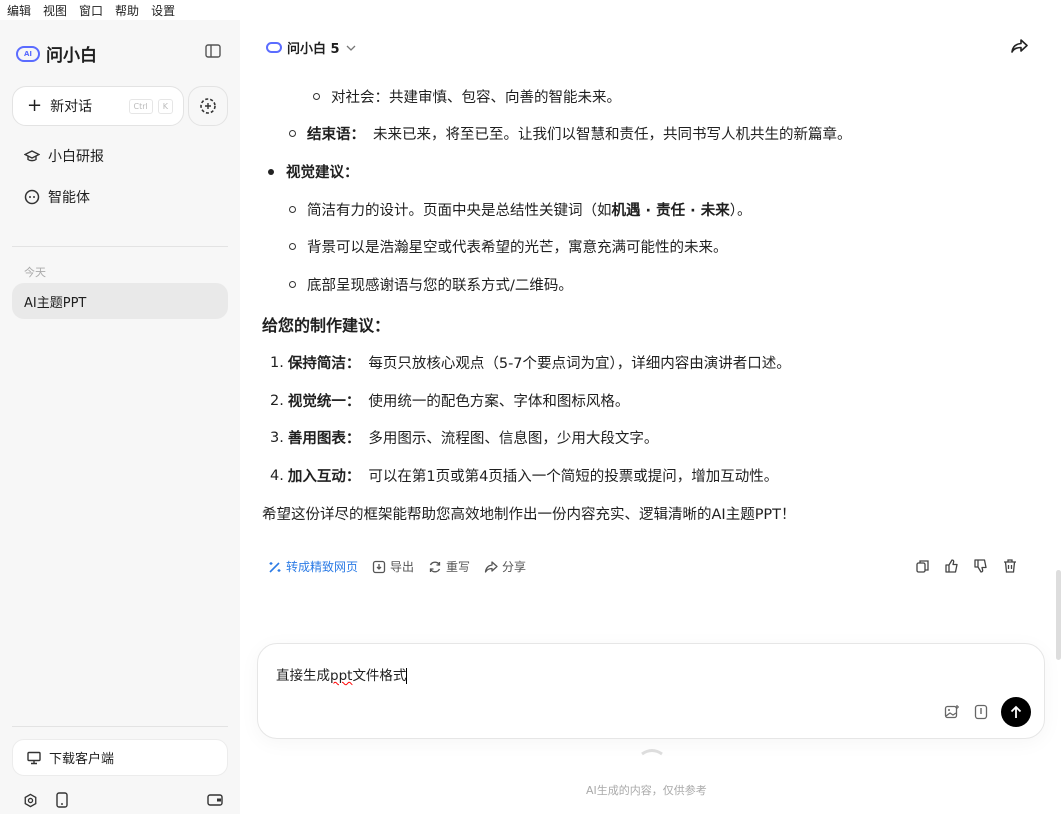 The height and width of the screenshot is (814, 1062). I want to click on thumbs-up-icon, so click(952, 566).